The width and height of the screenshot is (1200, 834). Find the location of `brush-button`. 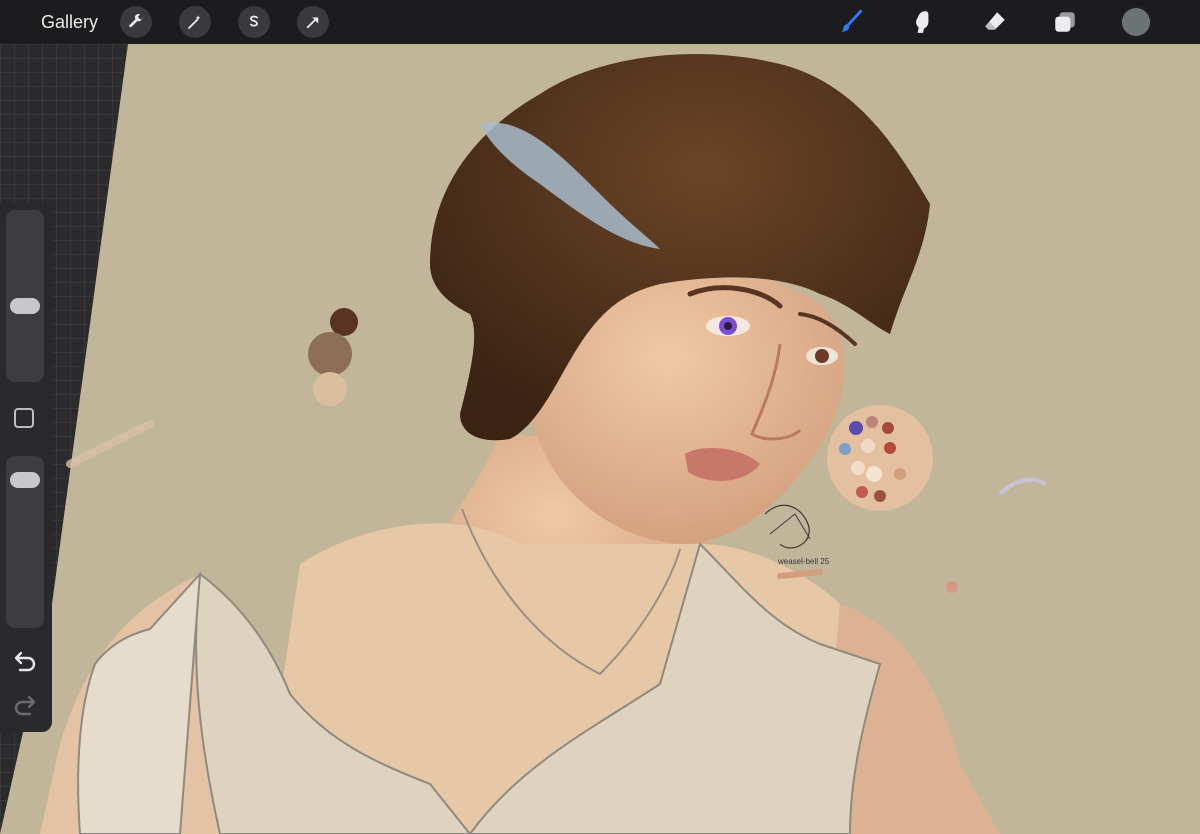

brush-button is located at coordinates (851, 22).